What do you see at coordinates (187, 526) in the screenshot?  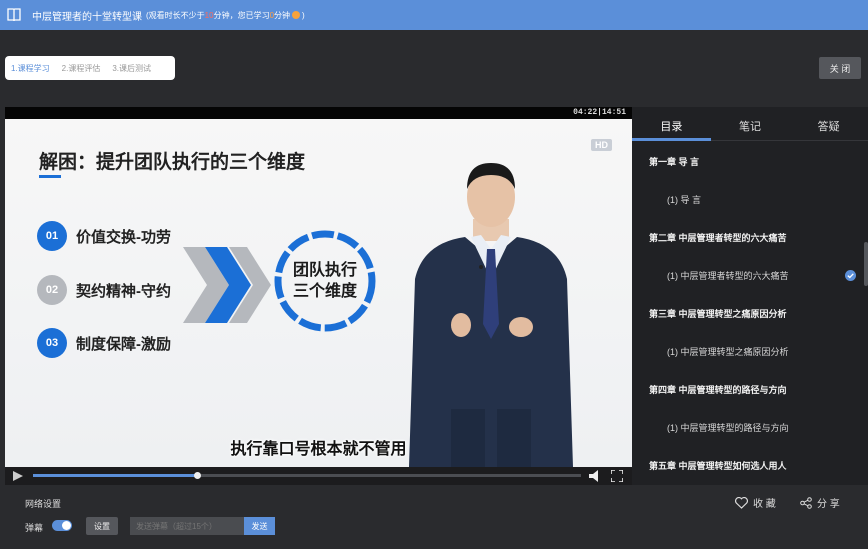 I see `danmu-input` at bounding box center [187, 526].